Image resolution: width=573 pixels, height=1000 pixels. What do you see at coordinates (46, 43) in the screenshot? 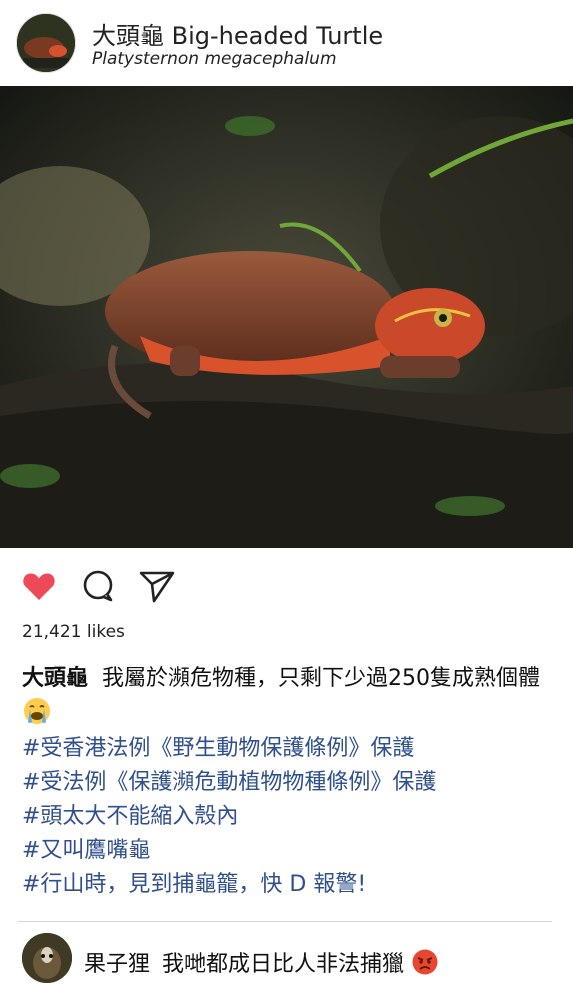
I see `profile-avatar` at bounding box center [46, 43].